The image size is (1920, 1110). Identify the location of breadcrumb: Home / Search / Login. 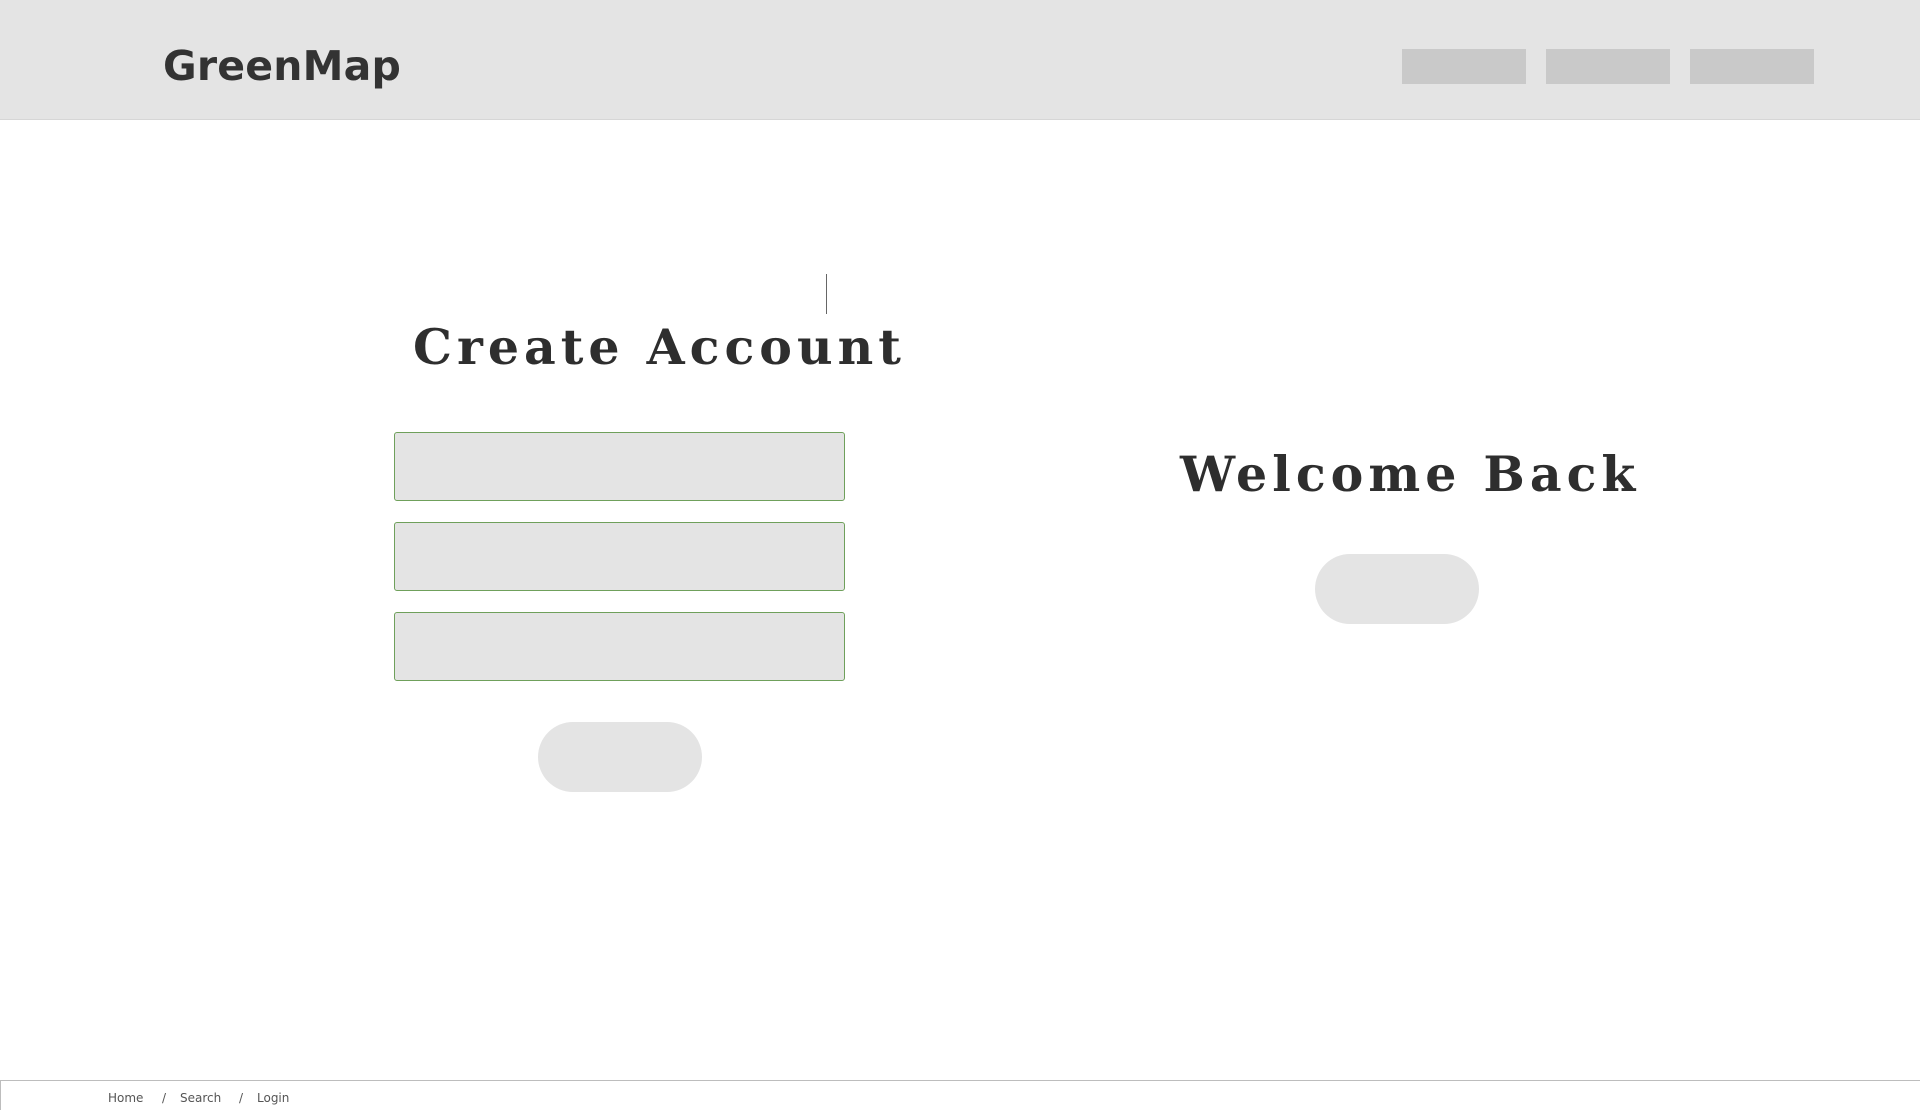
(960, 1095).